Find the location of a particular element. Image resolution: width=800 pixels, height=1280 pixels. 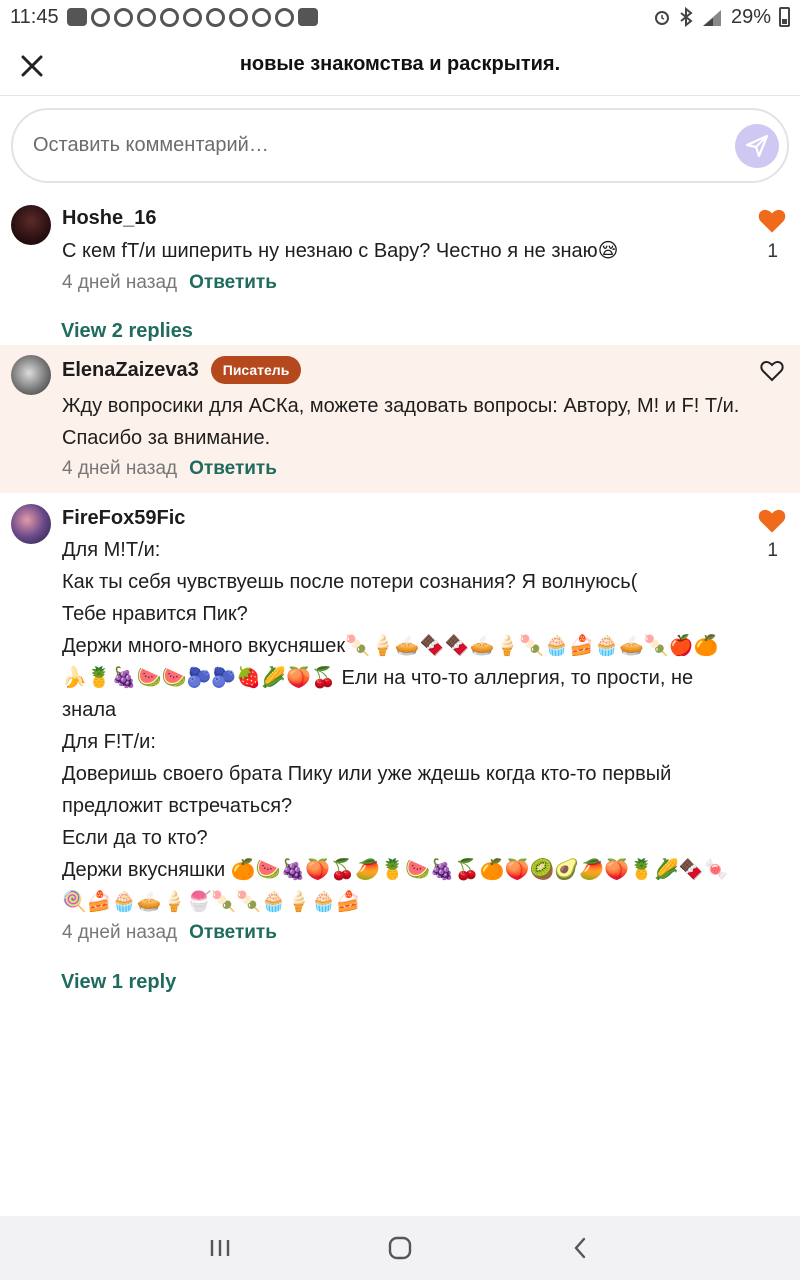

comment-line: Тебе нравится Пик? is located at coordinates (155, 614).